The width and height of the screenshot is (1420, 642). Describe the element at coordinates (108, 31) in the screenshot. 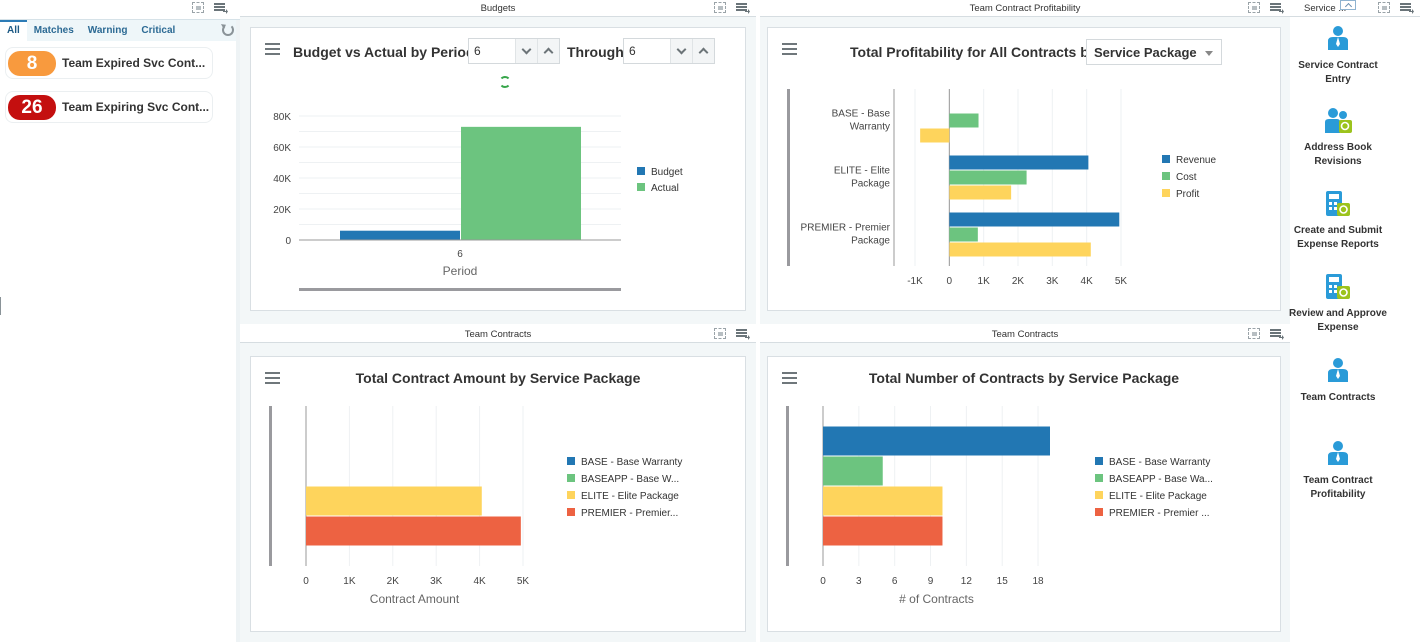

I see `tab-warning: Warning` at that location.